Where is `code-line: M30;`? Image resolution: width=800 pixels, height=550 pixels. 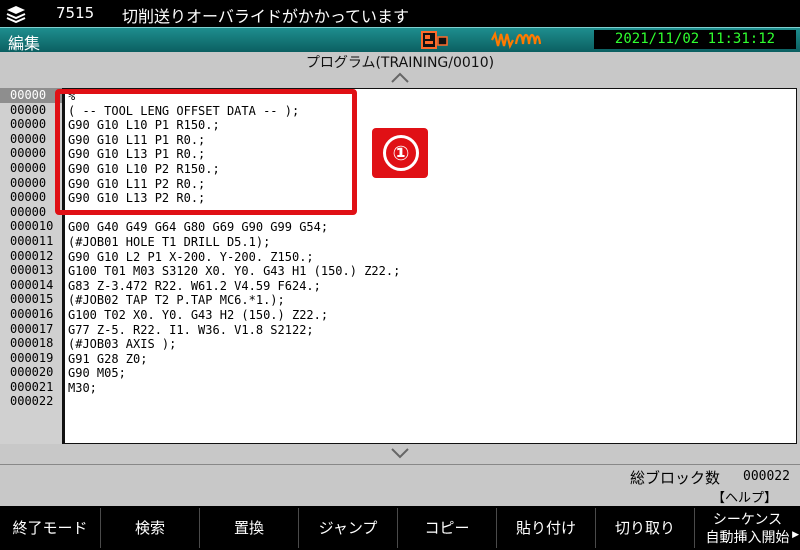 code-line: M30; is located at coordinates (430, 388).